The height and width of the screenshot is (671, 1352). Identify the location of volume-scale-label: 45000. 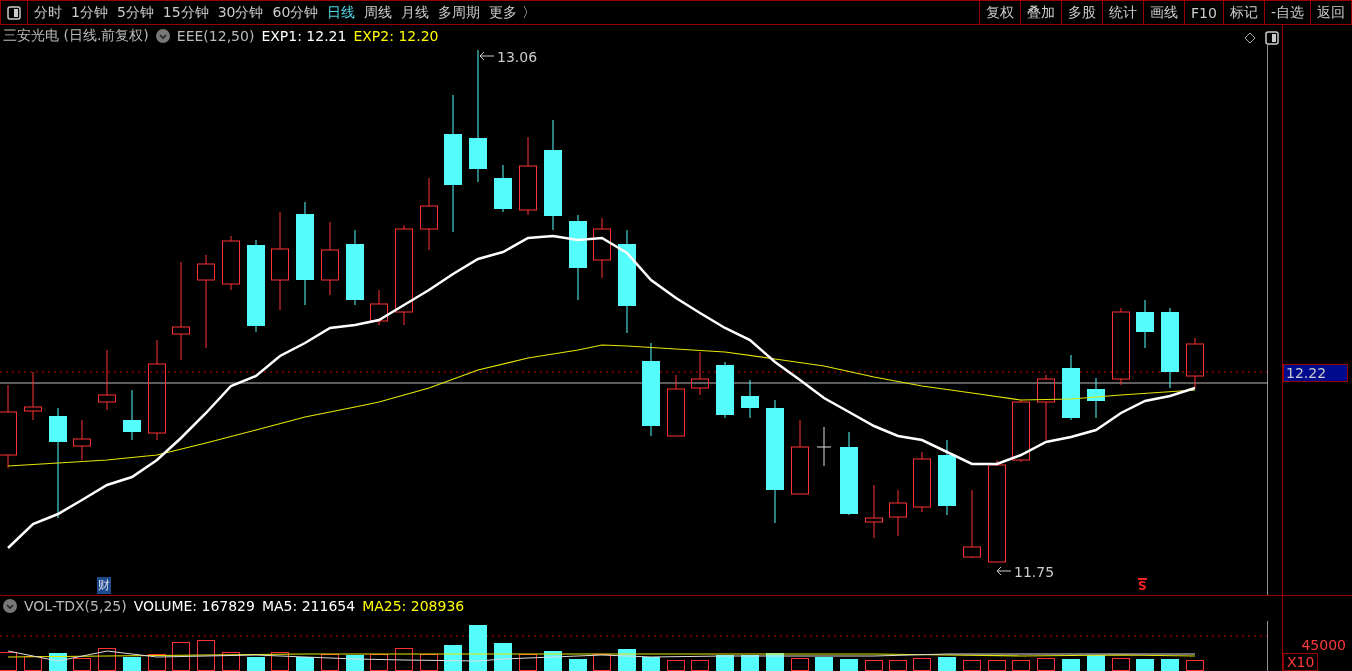
(1324, 645).